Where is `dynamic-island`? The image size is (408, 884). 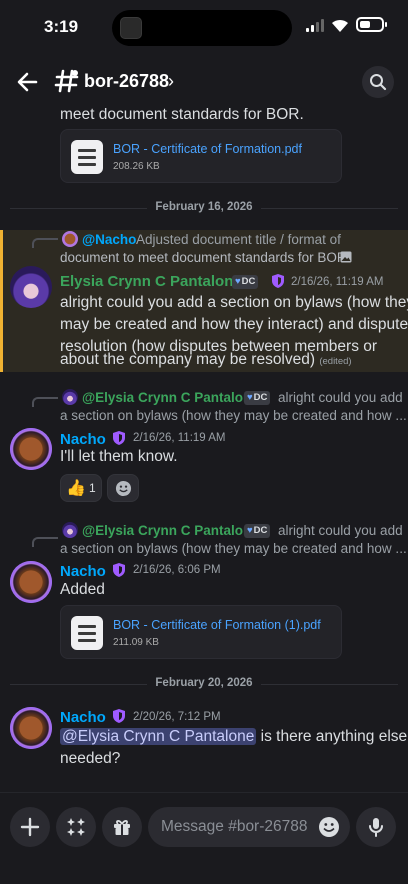 dynamic-island is located at coordinates (202, 28).